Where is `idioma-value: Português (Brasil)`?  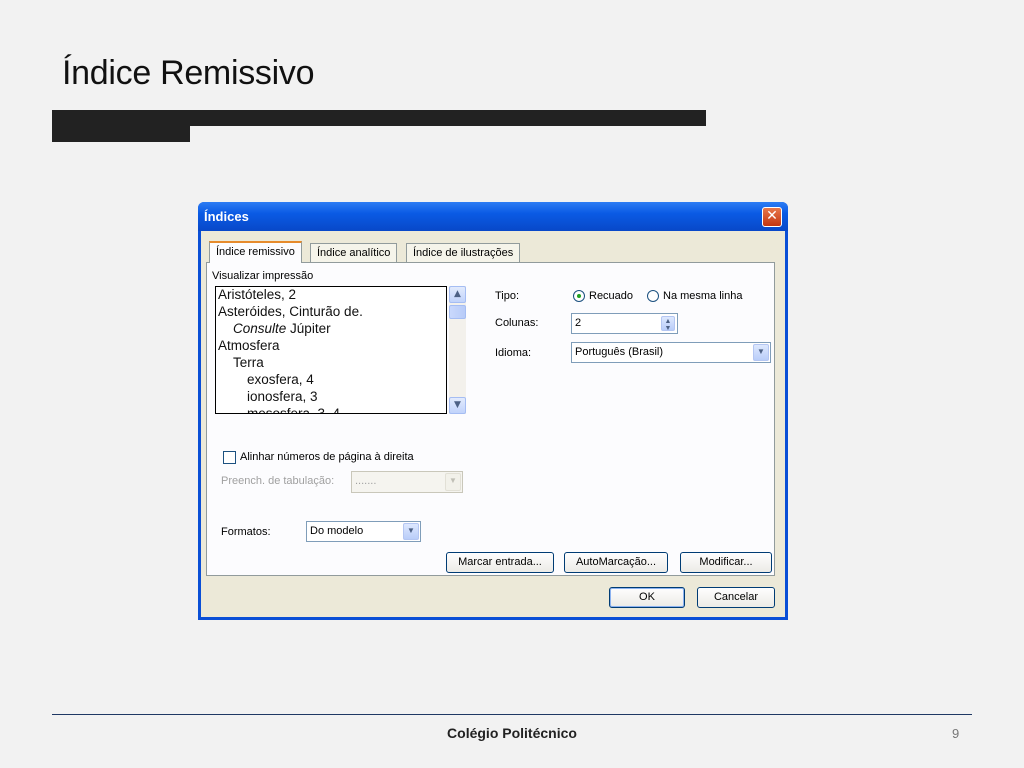 idioma-value: Português (Brasil) is located at coordinates (619, 352).